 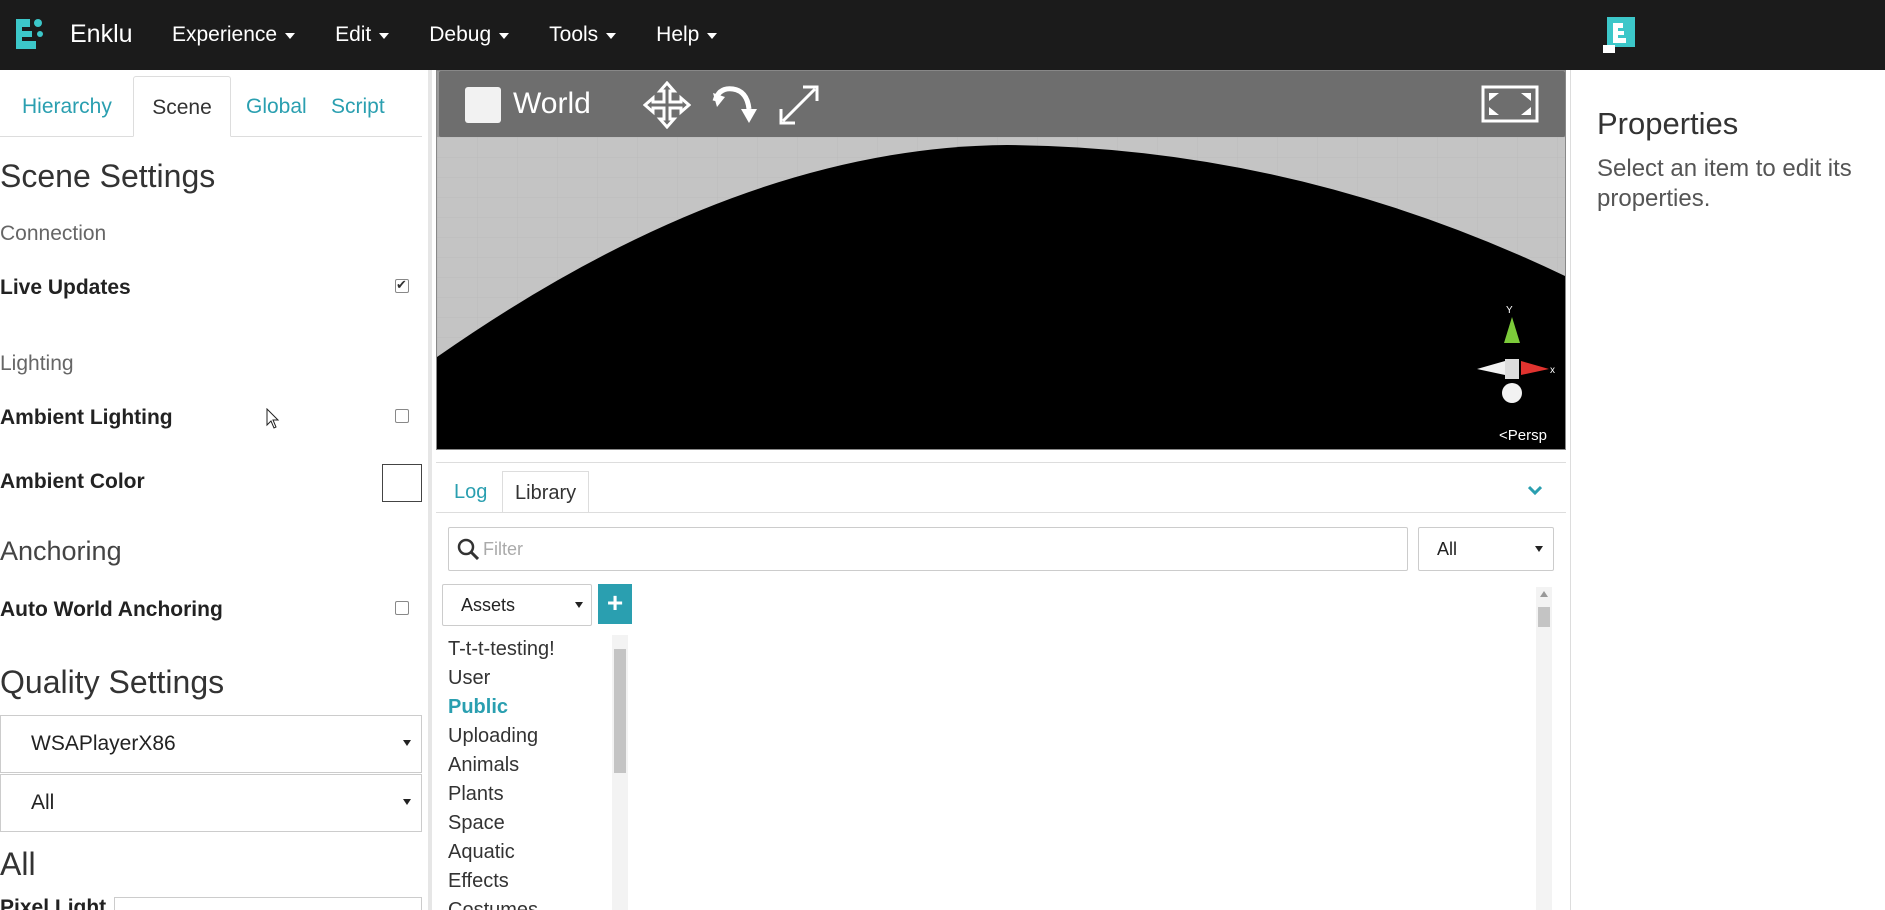 I want to click on assets-select-value: Assets, so click(x=488, y=605).